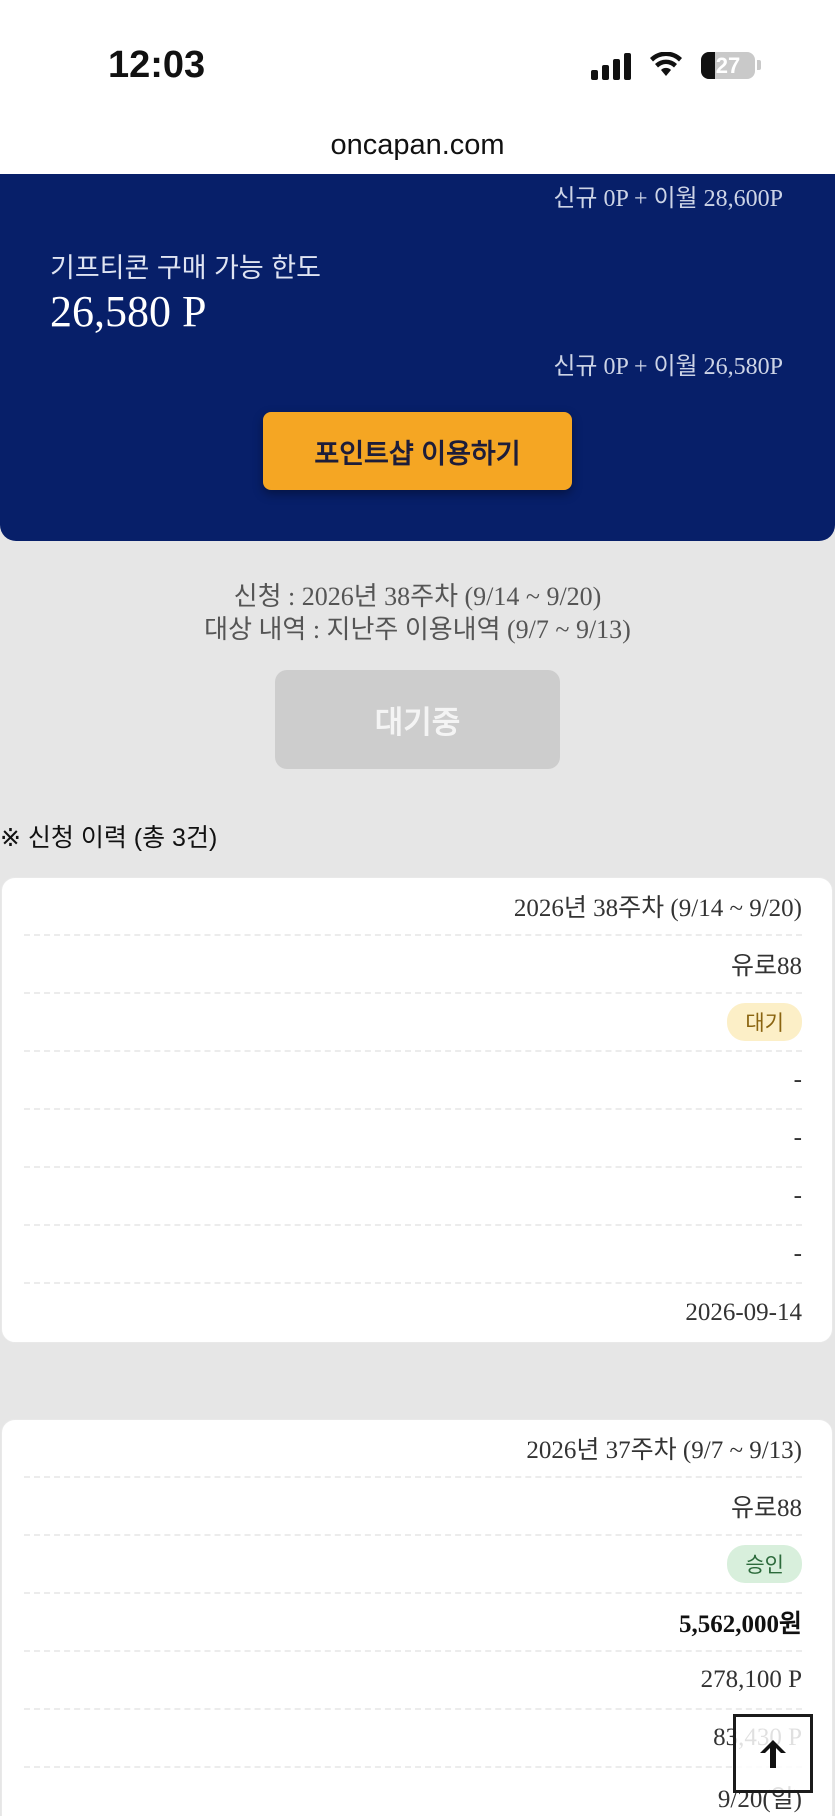 This screenshot has height=1816, width=835. I want to click on battery-icon: 27, so click(728, 65).